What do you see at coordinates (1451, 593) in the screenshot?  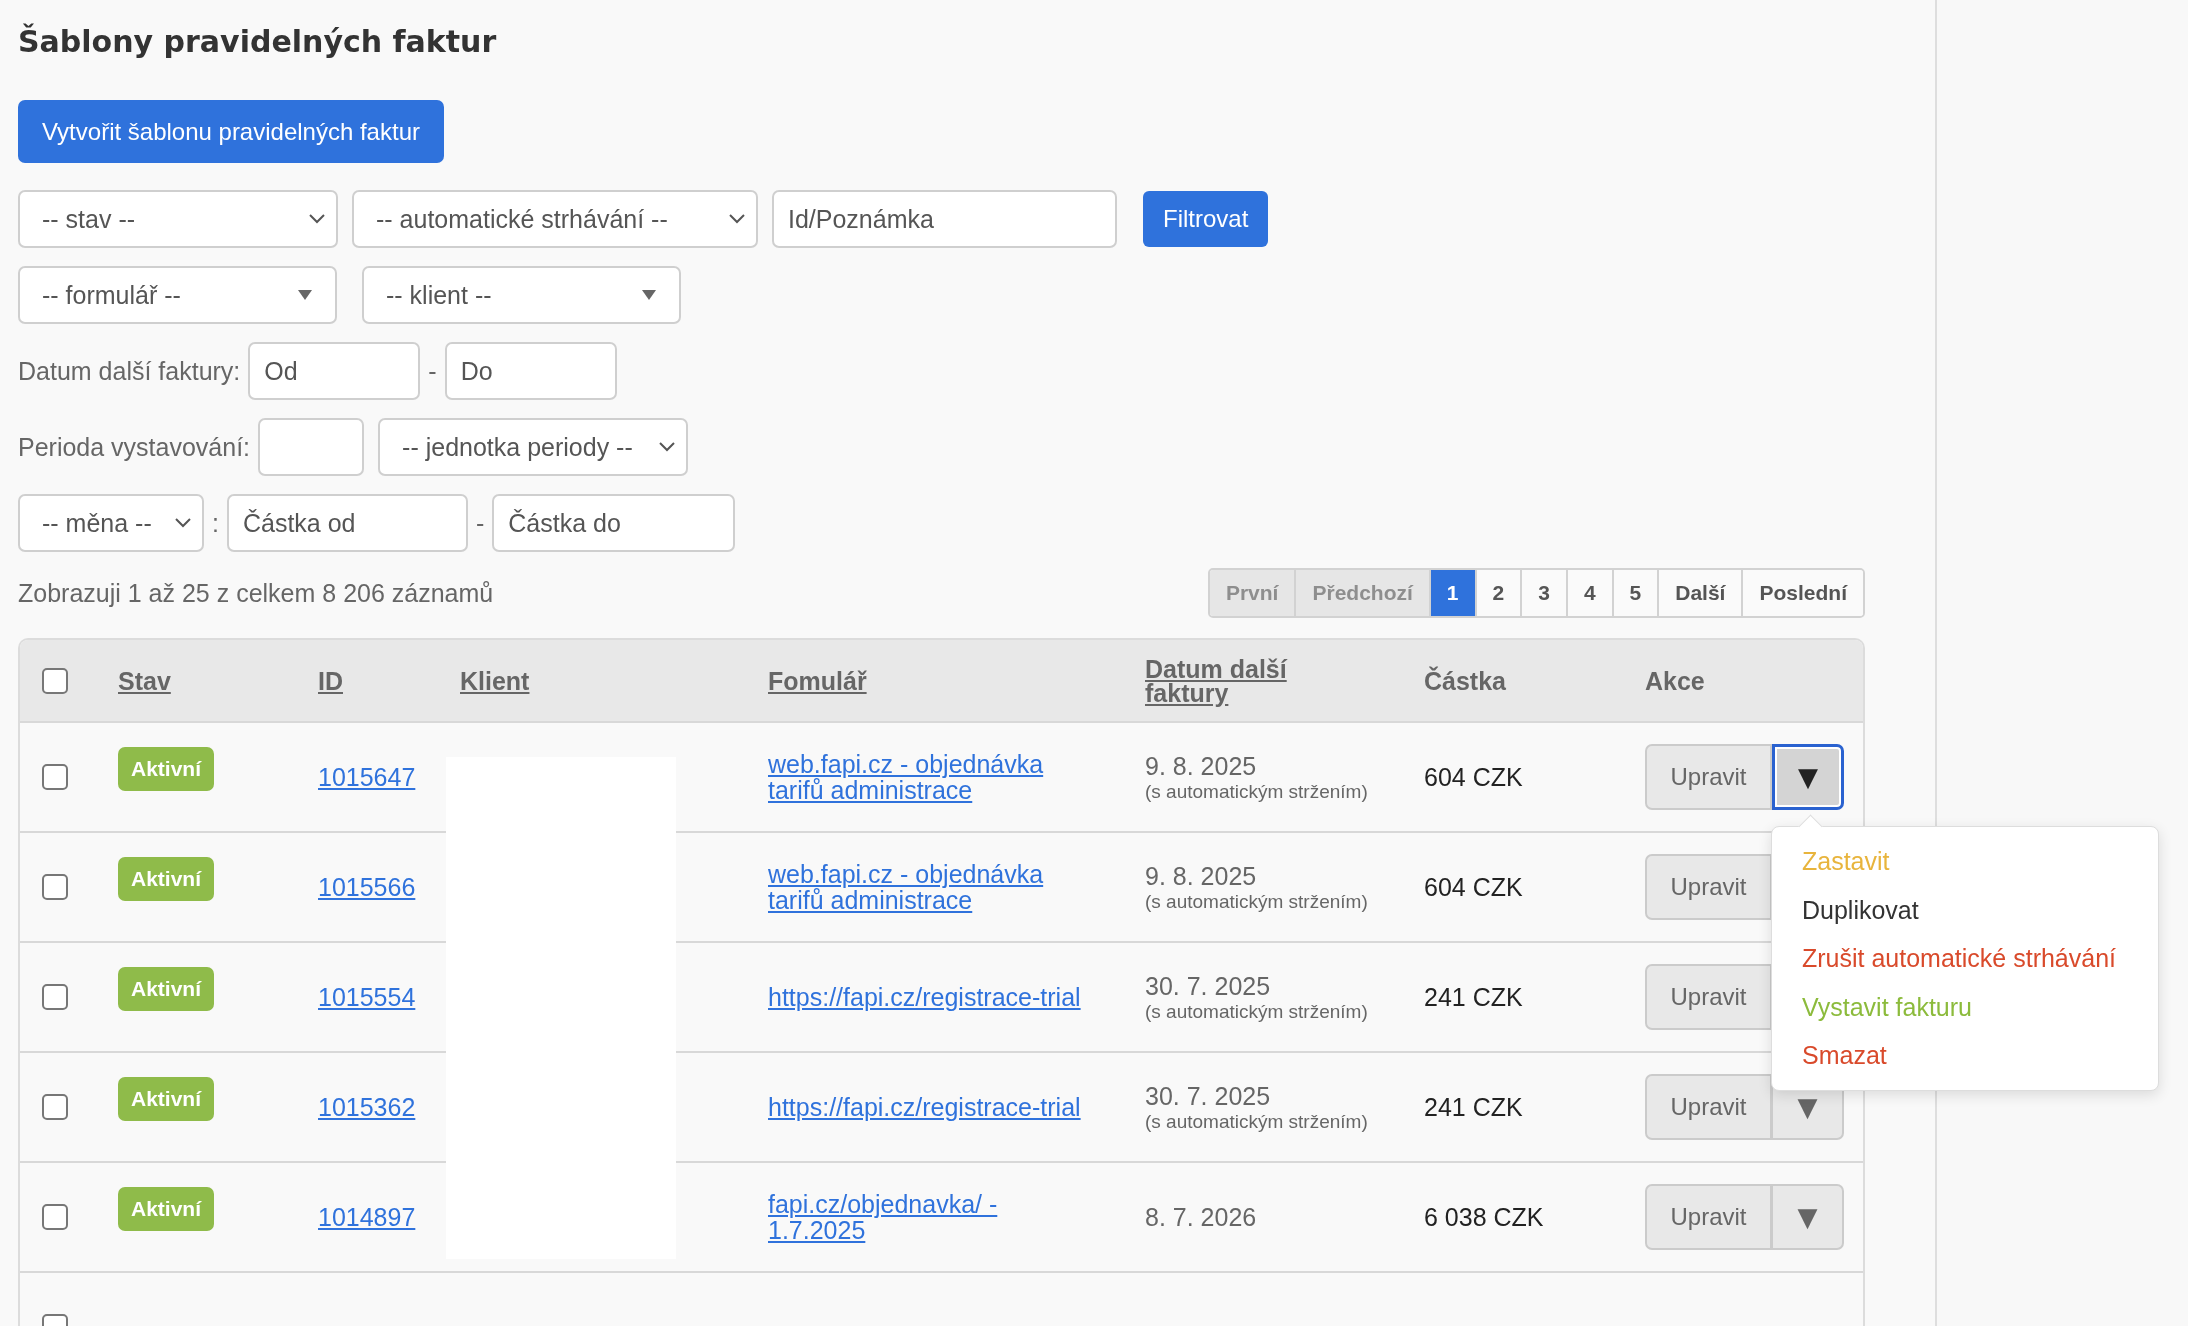 I see `pagination-button: 1` at bounding box center [1451, 593].